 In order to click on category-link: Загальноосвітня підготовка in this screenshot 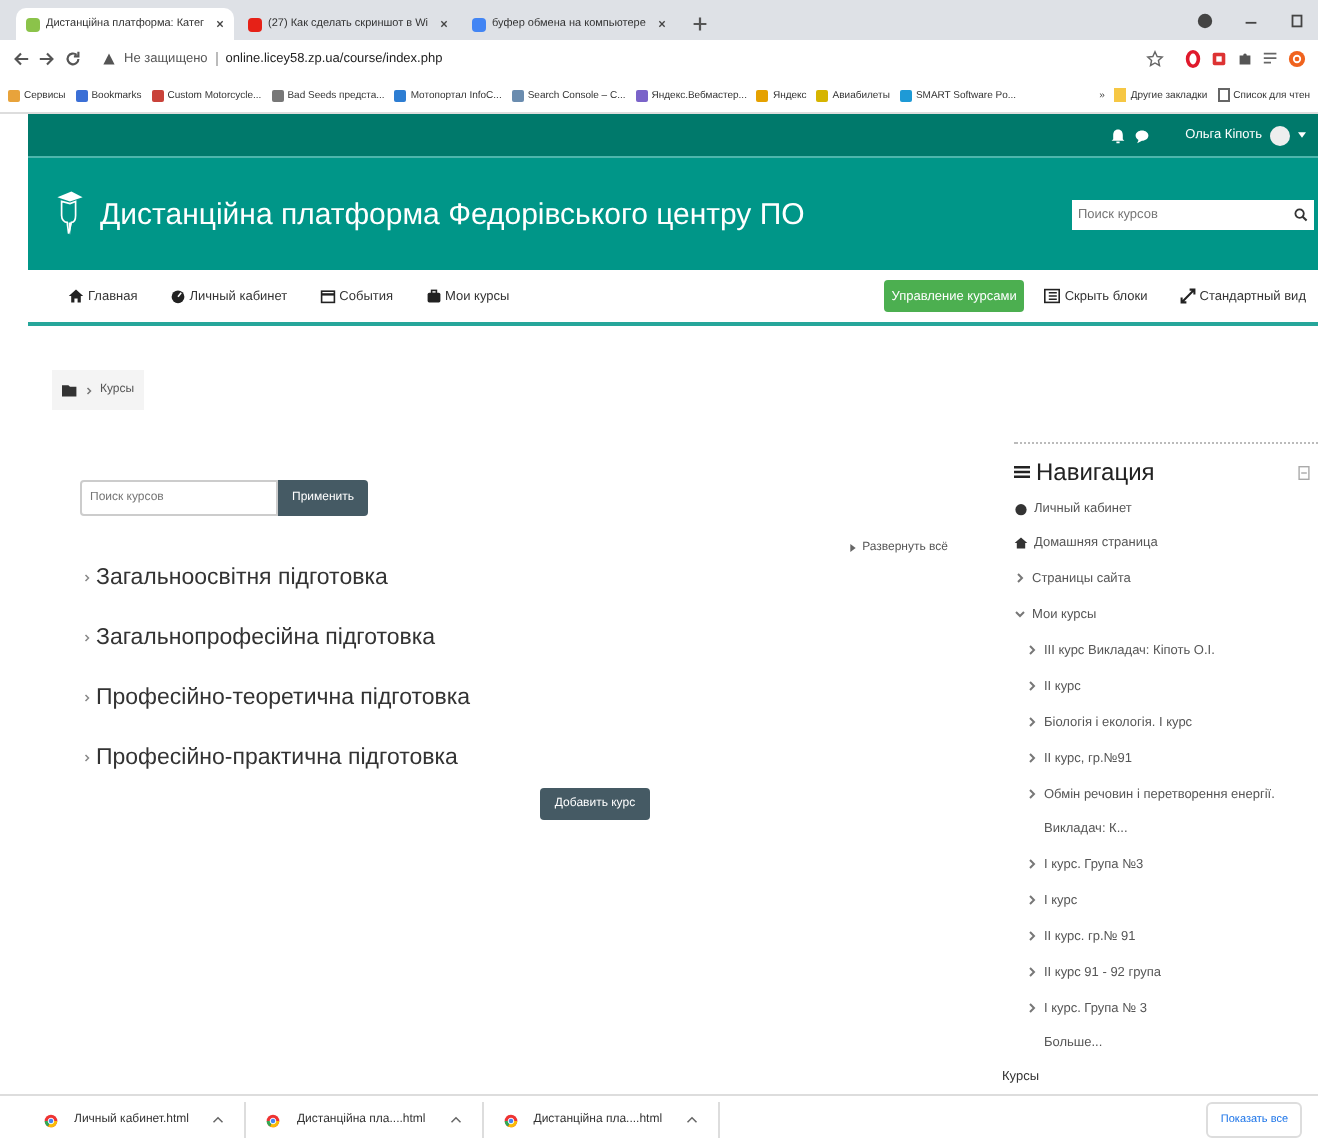, I will do `click(242, 578)`.